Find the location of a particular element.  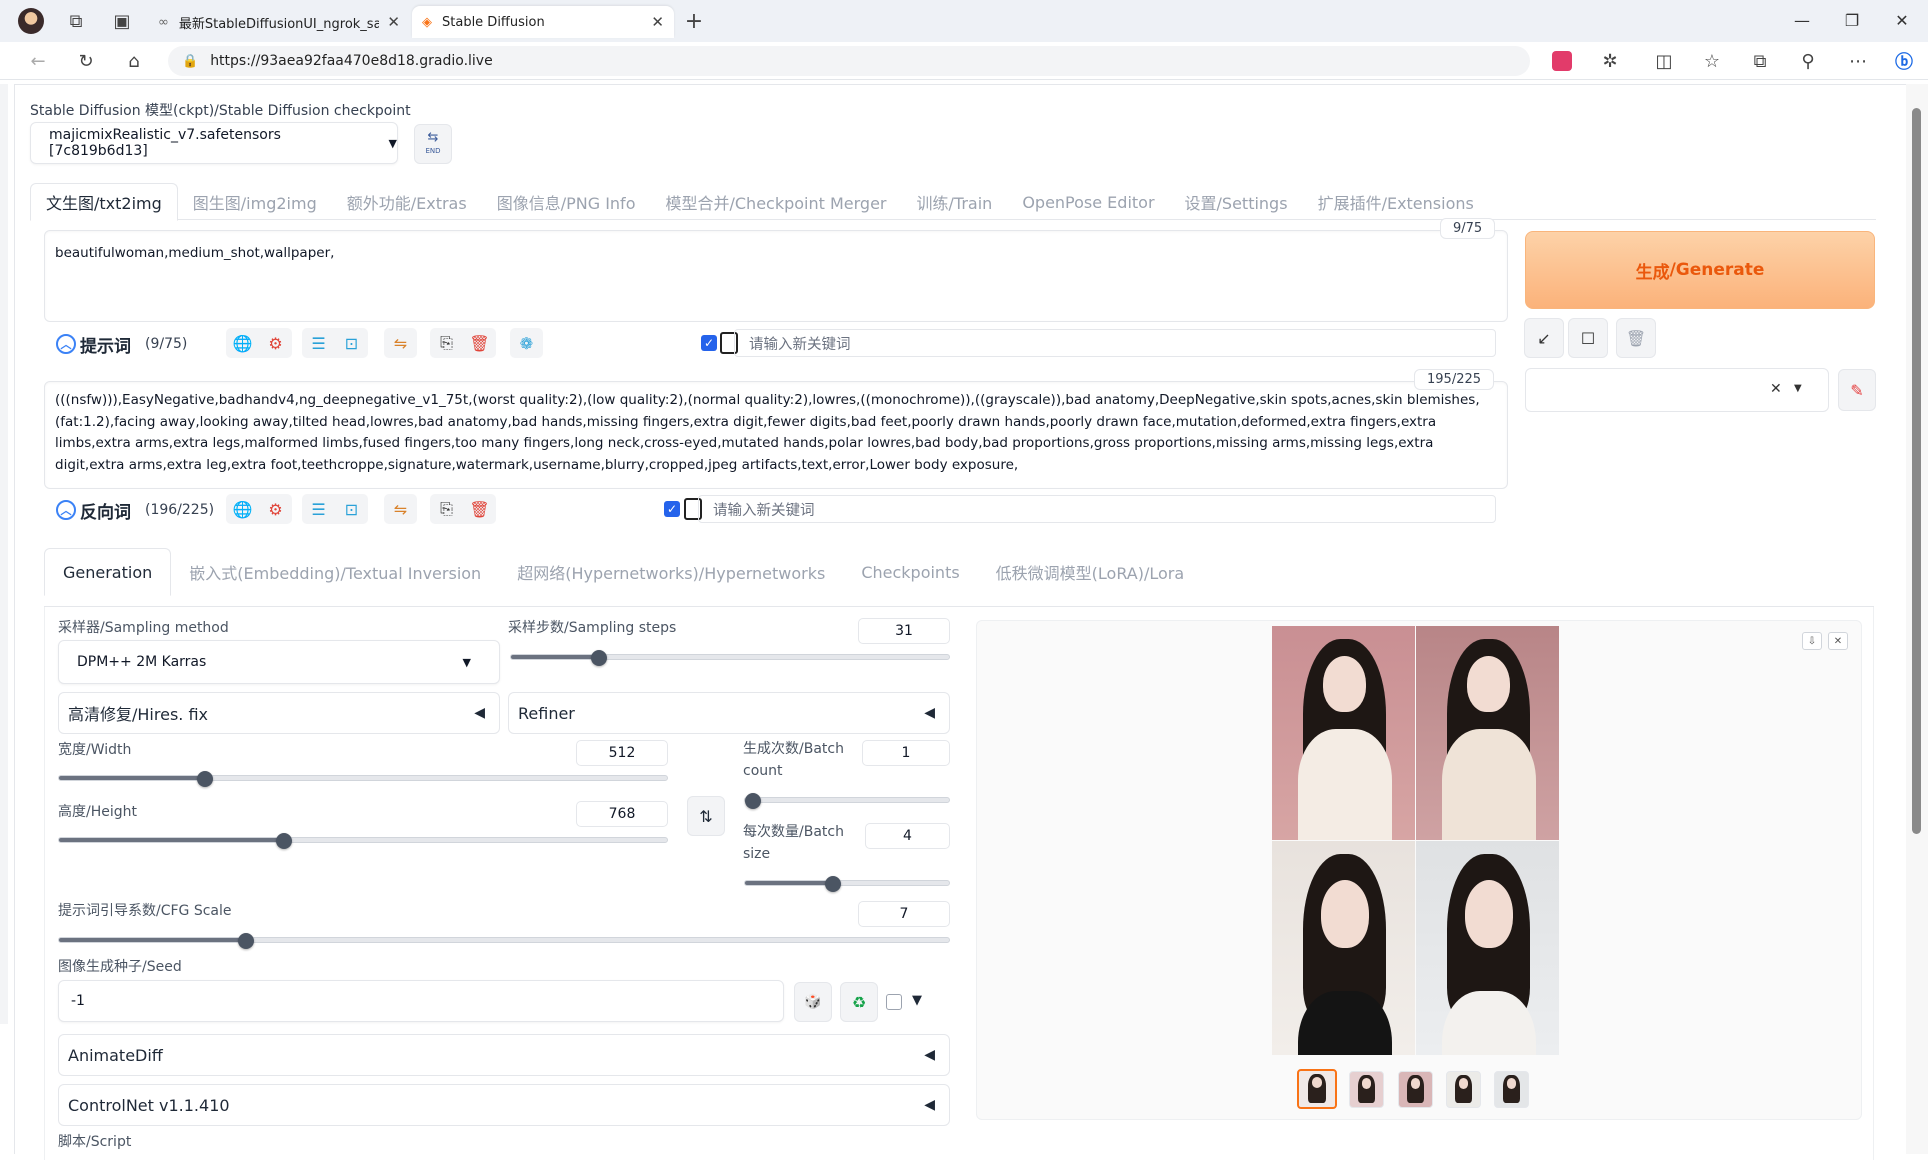

copilot-icon: ⓑ is located at coordinates (1904, 61).